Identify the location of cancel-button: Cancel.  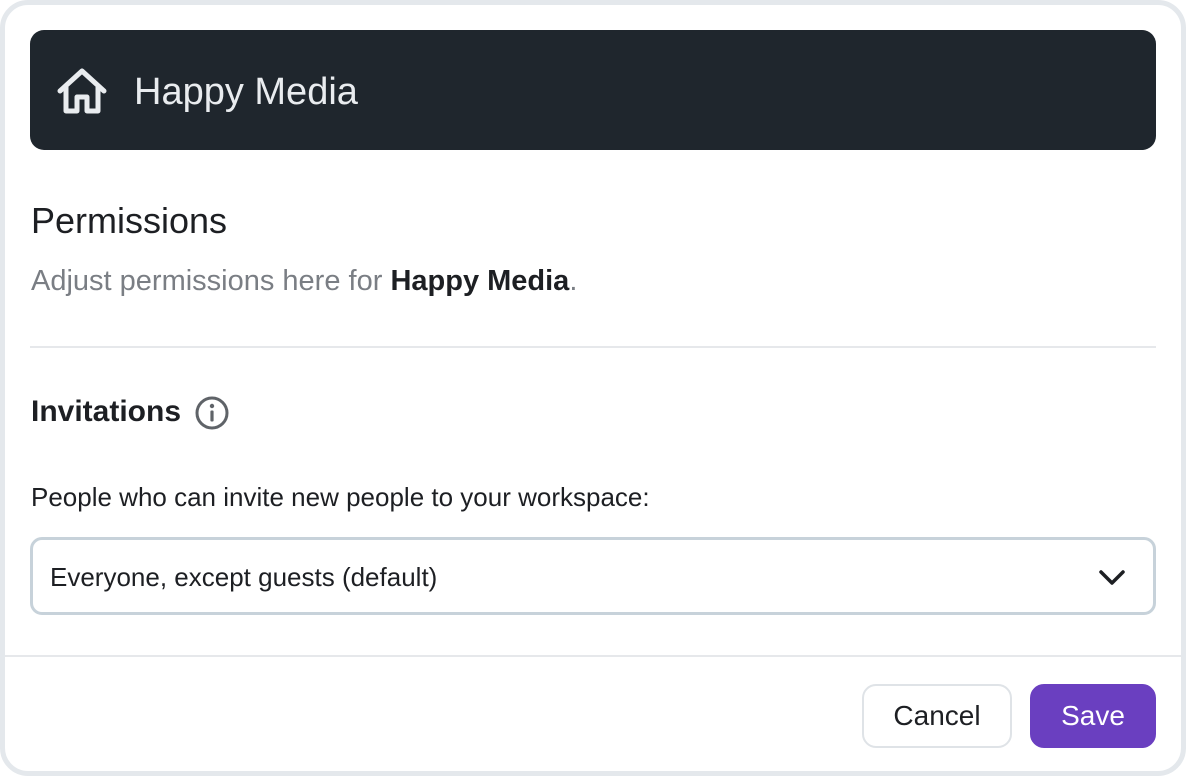
(937, 716).